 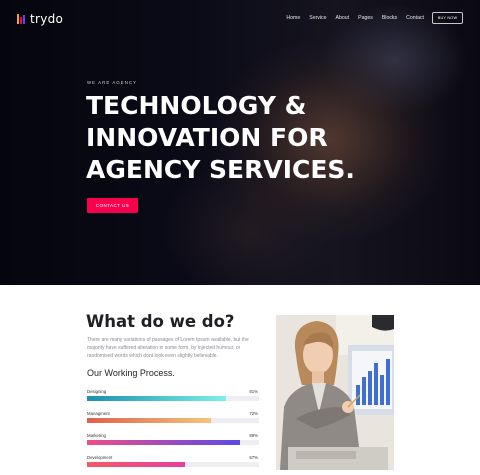 I want to click on hero-eyebrow: WE ARE AGENCY, so click(x=112, y=82).